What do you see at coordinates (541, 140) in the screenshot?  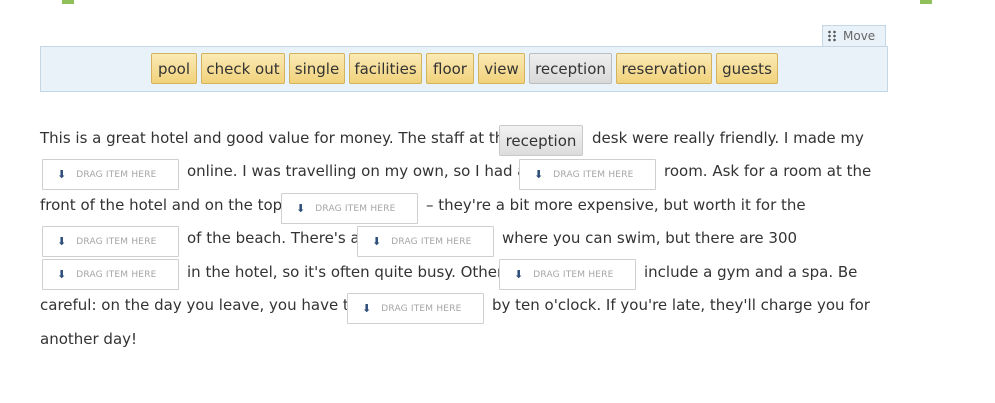 I see `placed-item-reception: reception` at bounding box center [541, 140].